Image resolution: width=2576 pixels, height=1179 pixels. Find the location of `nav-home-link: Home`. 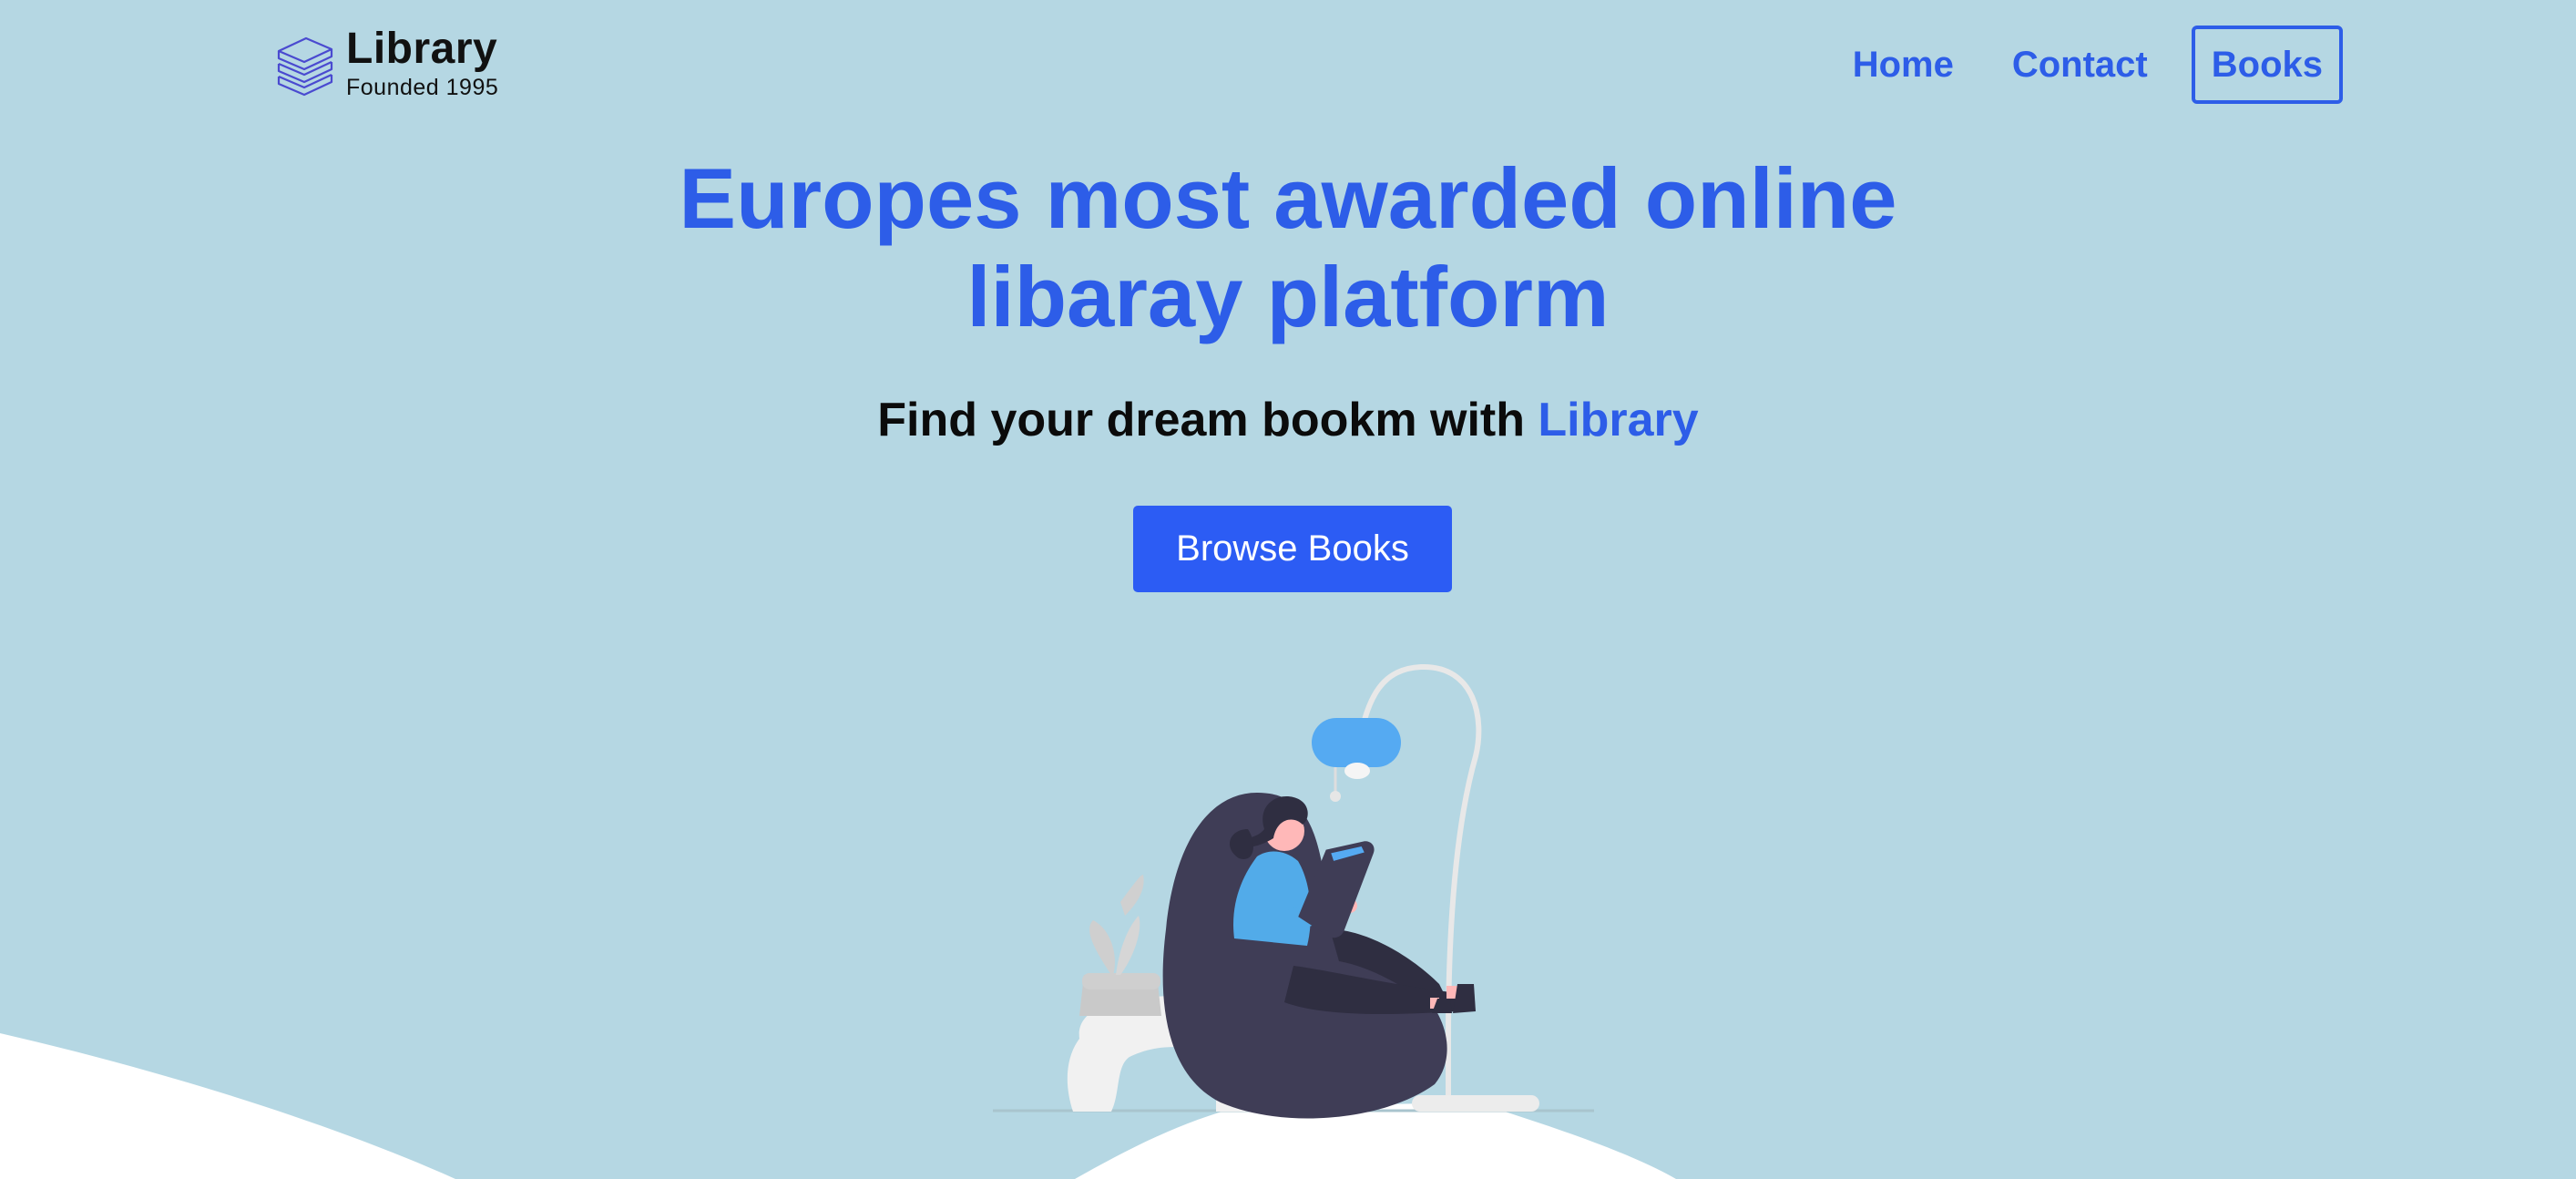

nav-home-link: Home is located at coordinates (1903, 64).